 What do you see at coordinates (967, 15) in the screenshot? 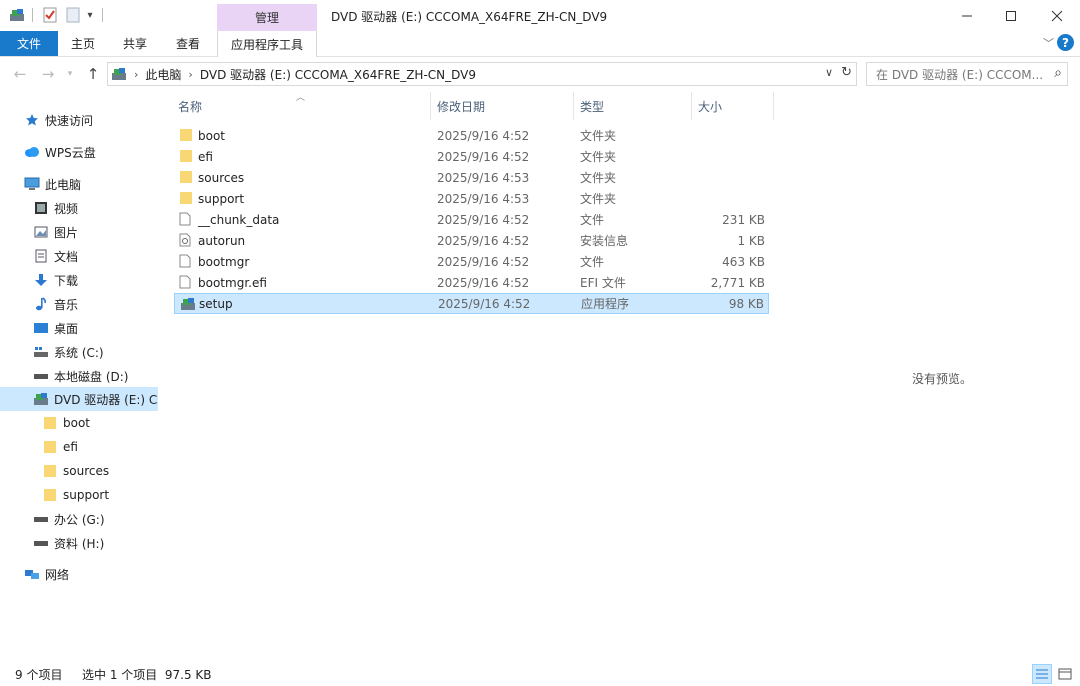
I see `minimize-button` at bounding box center [967, 15].